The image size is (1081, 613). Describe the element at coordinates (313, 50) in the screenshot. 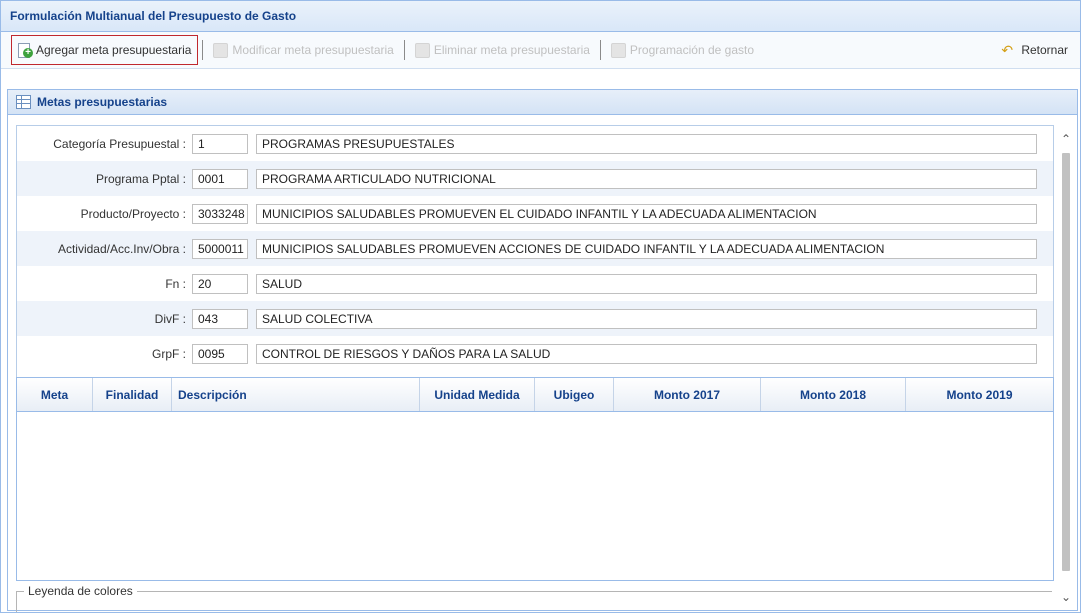

I see `modify-budget-goal-label: Modificar meta presupuestaria` at that location.